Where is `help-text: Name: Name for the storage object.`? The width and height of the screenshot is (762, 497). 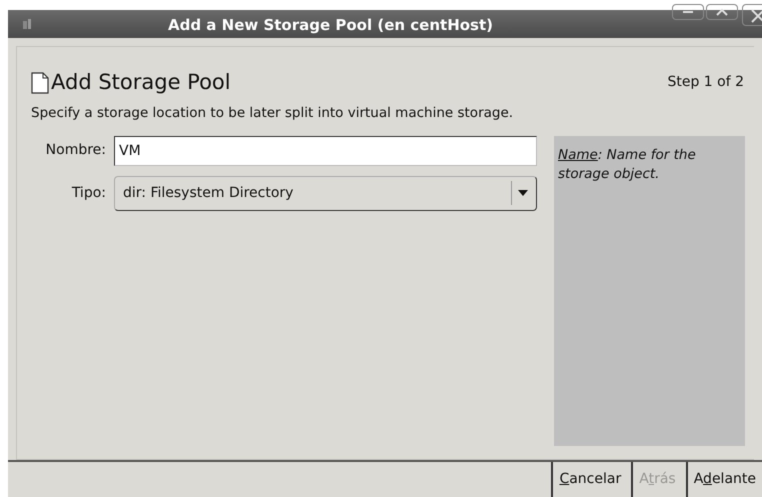
help-text: Name: Name for the storage object. is located at coordinates (627, 165).